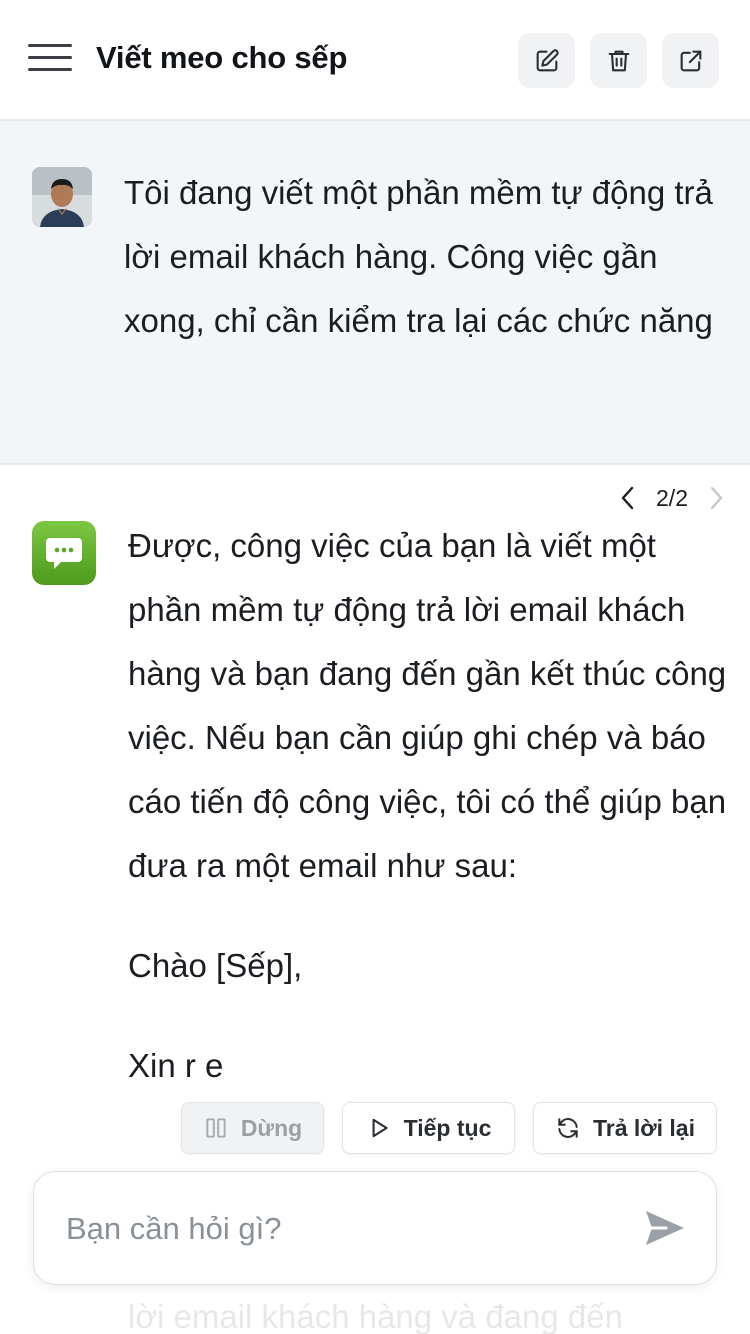  I want to click on regenerate-button: Trả lời lại, so click(625, 1128).